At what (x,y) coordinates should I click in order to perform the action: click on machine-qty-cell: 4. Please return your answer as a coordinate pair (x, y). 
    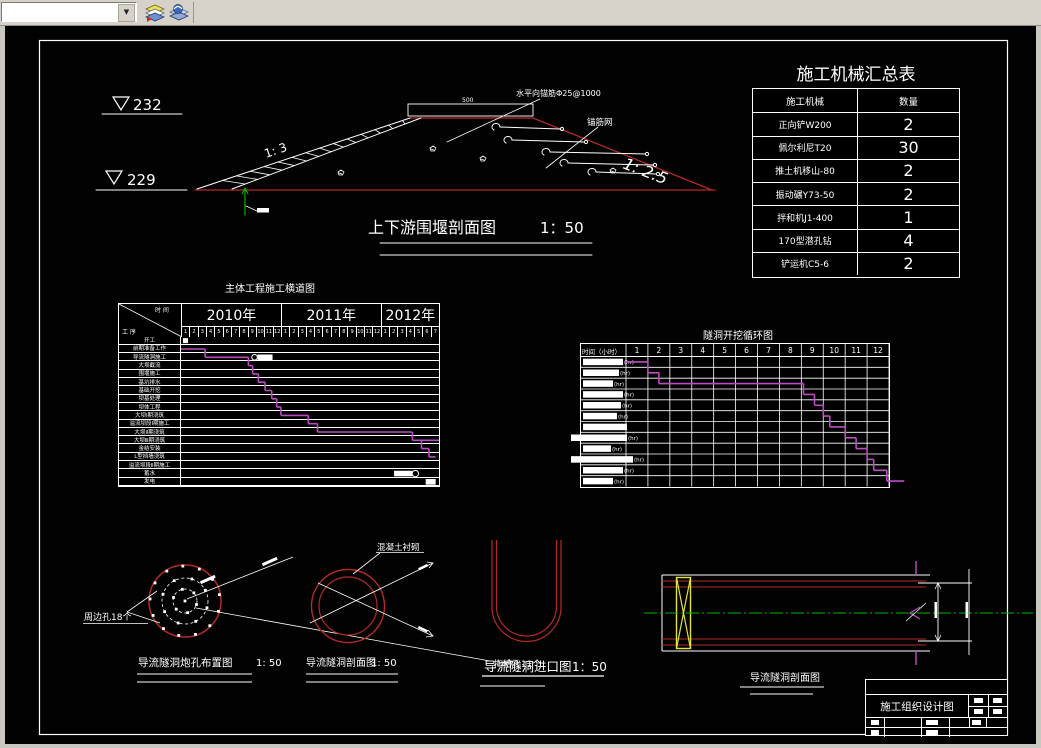
    Looking at the image, I should click on (908, 240).